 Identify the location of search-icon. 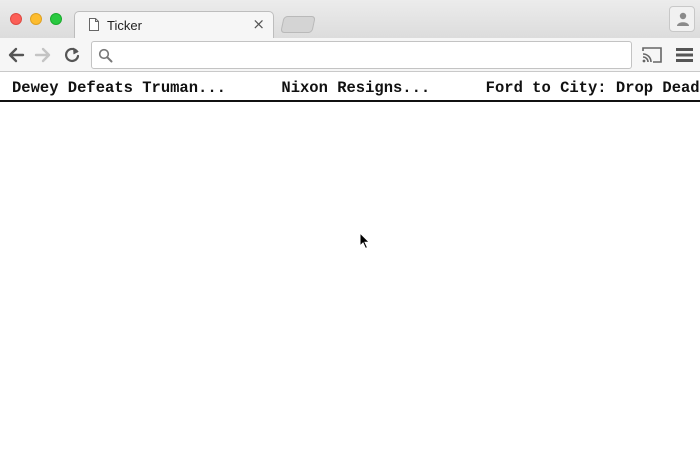
(105, 55).